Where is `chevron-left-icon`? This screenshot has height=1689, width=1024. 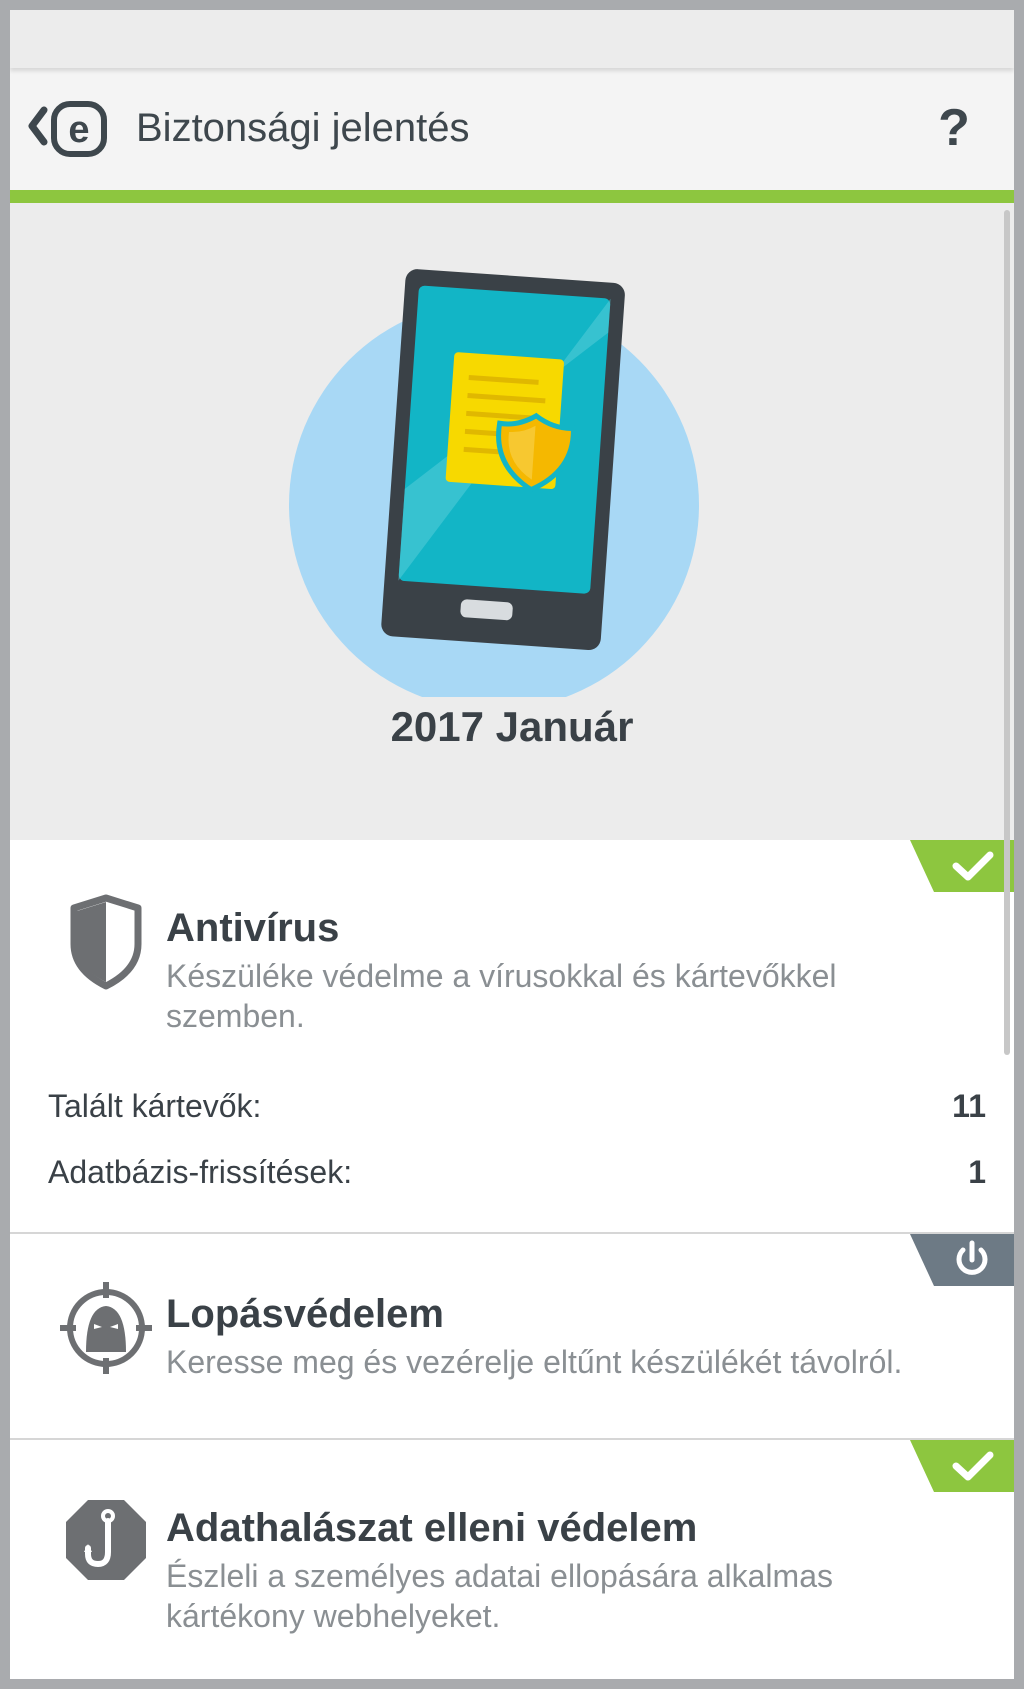
chevron-left-icon is located at coordinates (38, 126).